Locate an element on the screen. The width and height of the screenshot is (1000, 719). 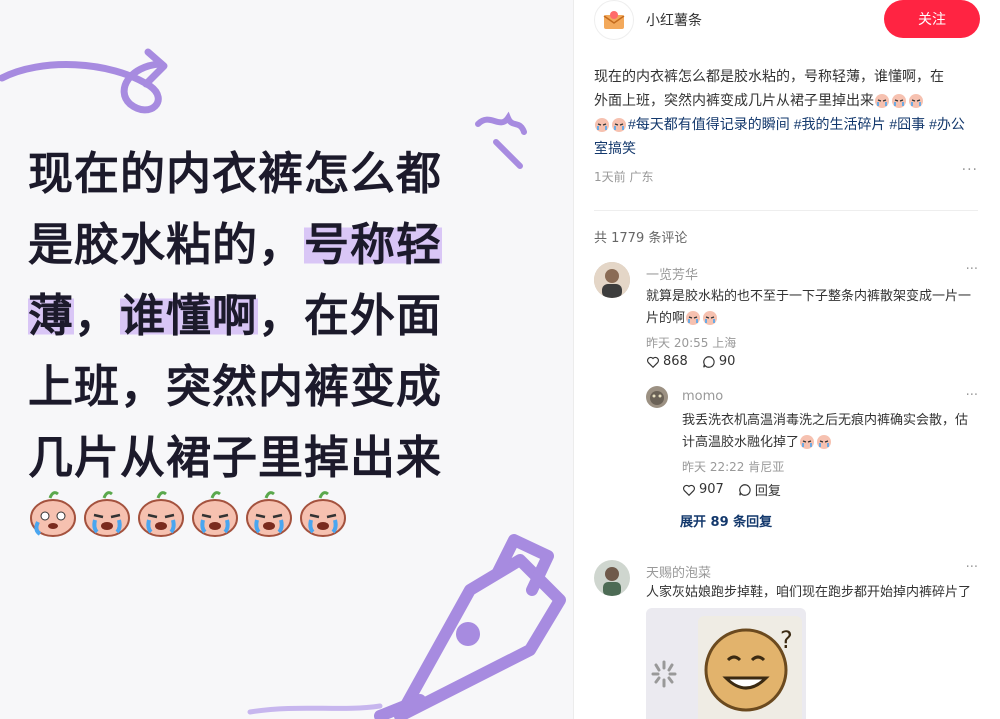
reply-count: 90 is located at coordinates (727, 361).